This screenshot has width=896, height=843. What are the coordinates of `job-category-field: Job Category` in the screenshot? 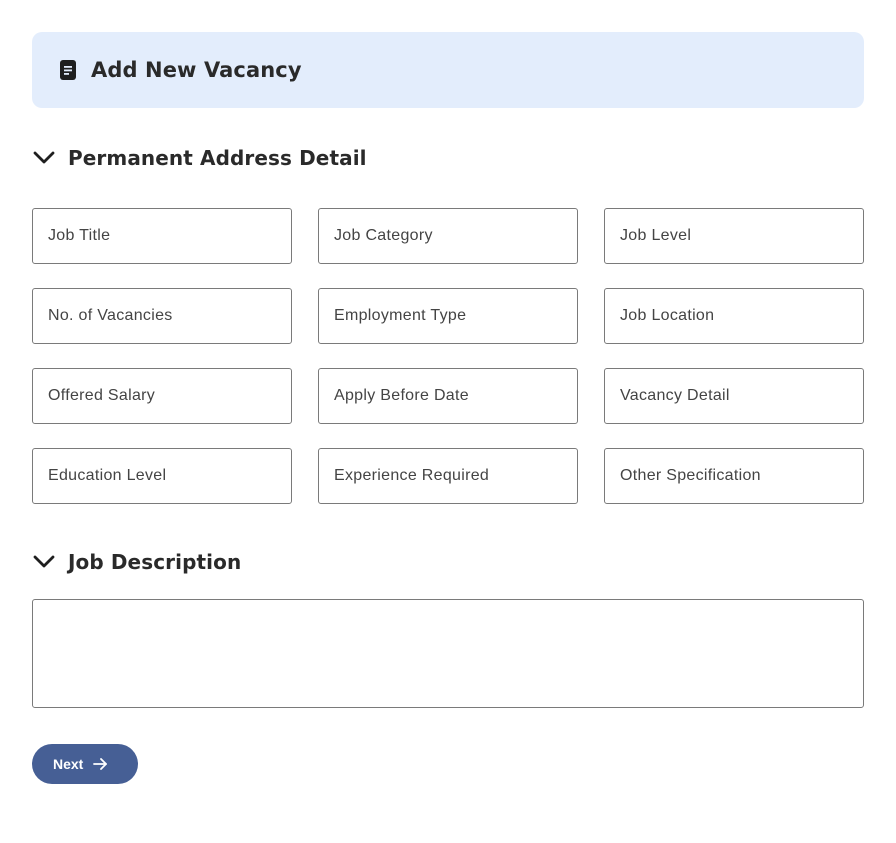 It's located at (448, 236).